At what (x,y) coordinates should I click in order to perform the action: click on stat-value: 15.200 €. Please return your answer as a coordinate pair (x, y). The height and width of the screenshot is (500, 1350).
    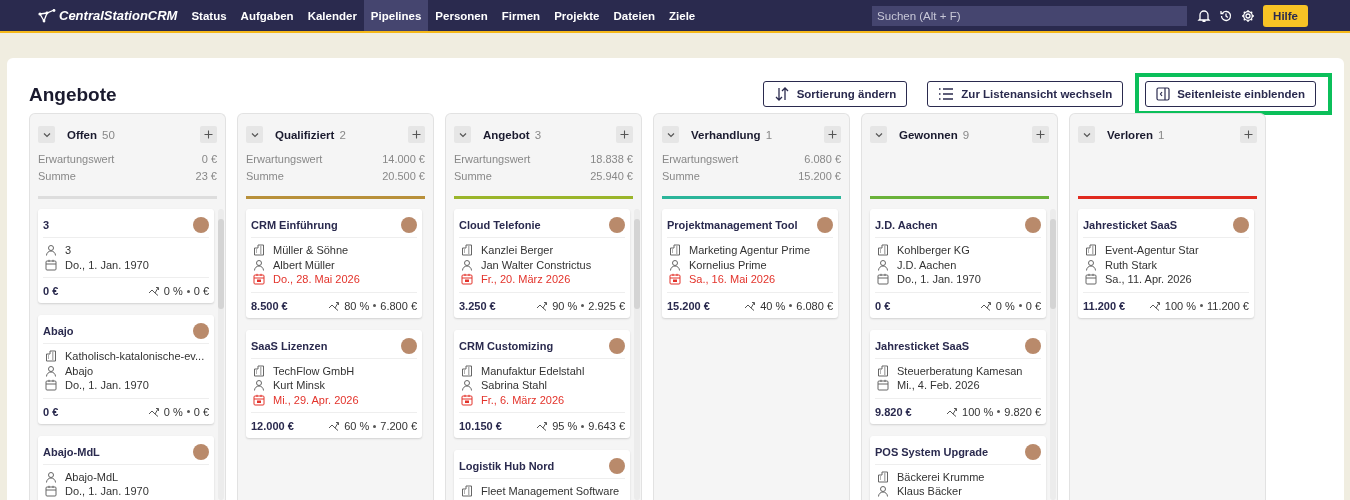
    Looking at the image, I should click on (819, 176).